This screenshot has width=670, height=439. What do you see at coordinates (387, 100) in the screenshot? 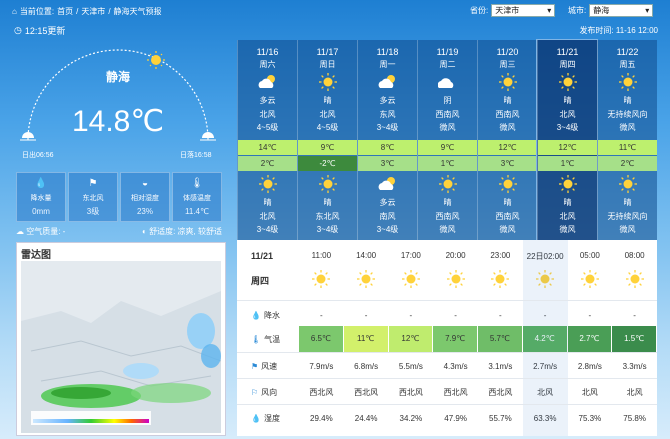
I see `day-weather: 多云` at bounding box center [387, 100].